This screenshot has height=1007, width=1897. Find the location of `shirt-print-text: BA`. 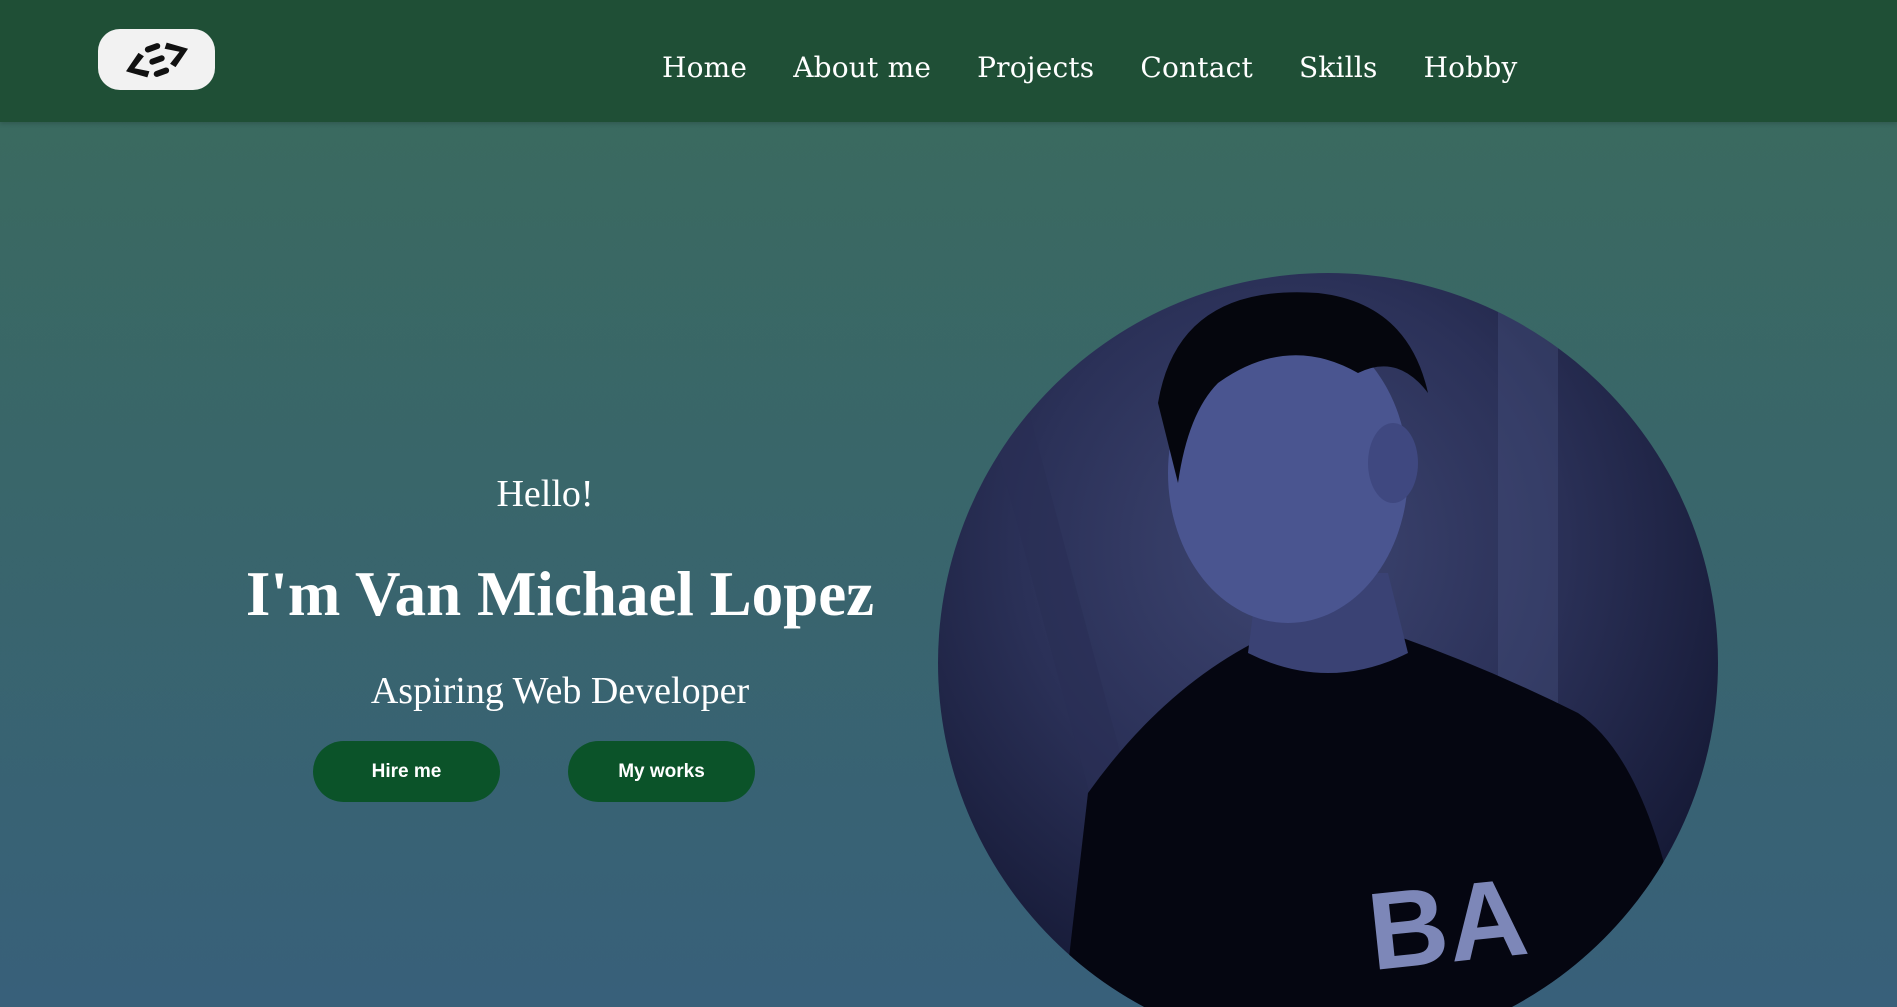

shirt-print-text: BA is located at coordinates (1447, 924).